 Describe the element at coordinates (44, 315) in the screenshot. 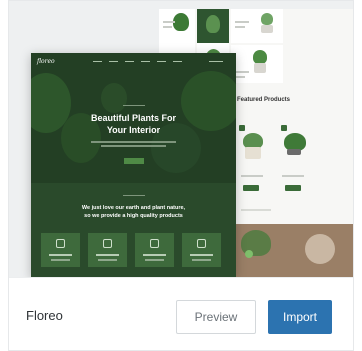

I see `template-name: Floreo` at that location.